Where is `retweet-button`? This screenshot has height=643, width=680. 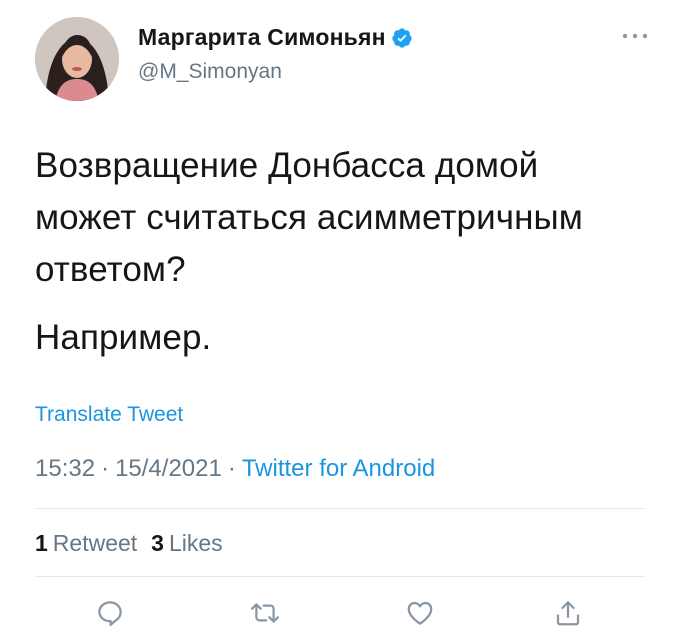 retweet-button is located at coordinates (265, 613).